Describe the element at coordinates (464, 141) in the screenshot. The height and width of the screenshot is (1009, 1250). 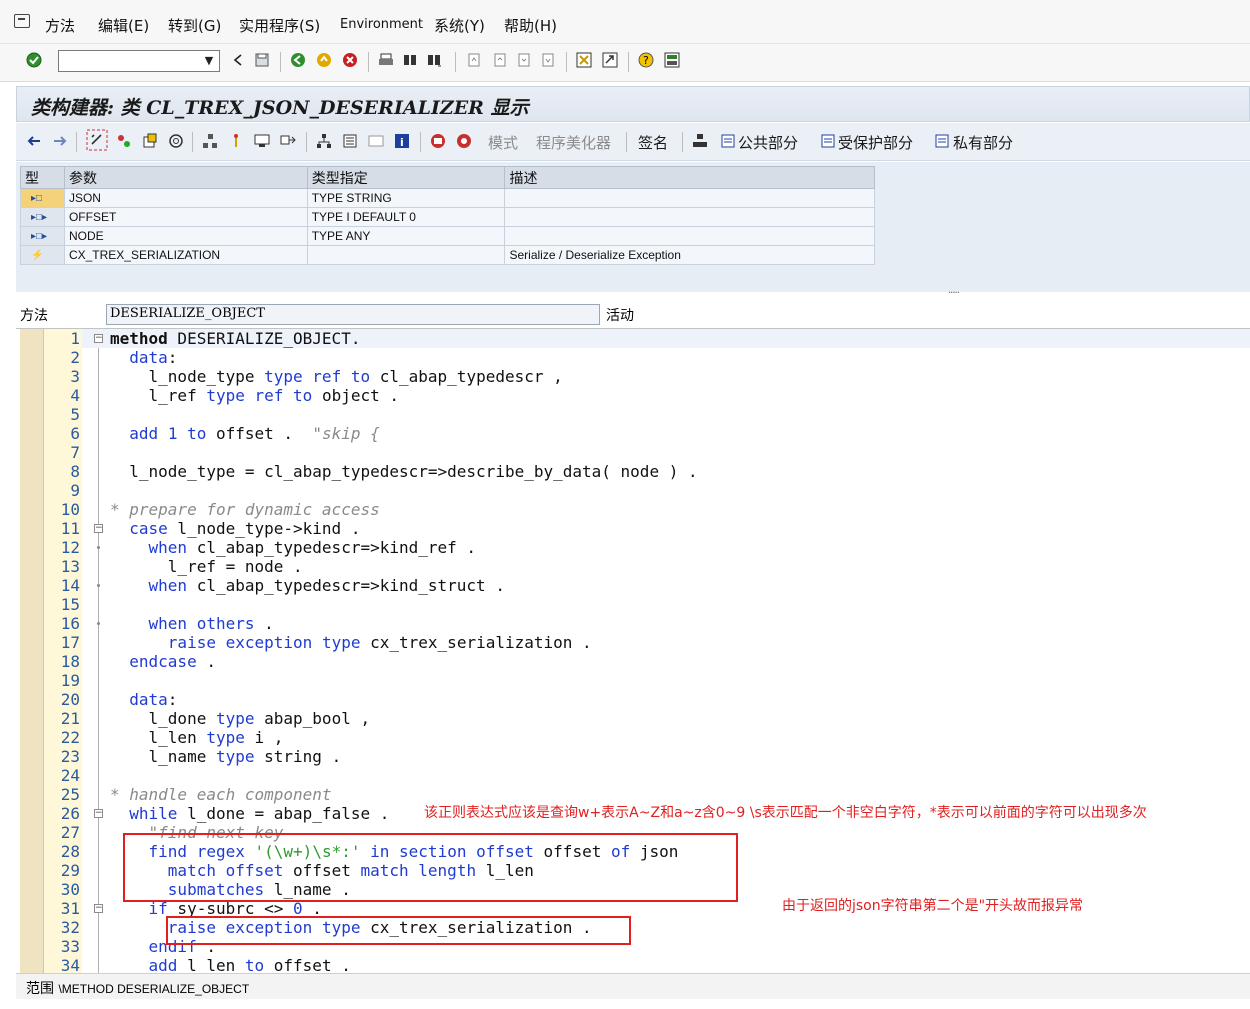
I see `external-breakpoint-icon` at that location.